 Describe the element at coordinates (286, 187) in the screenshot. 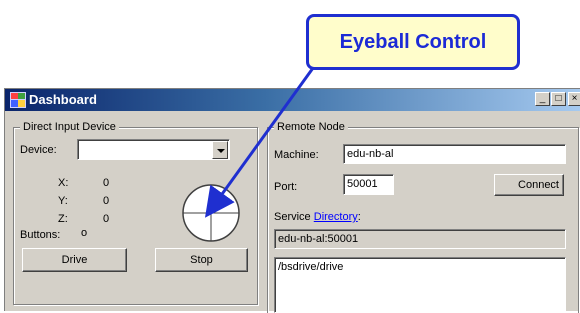

I see `port-label: Port:` at that location.